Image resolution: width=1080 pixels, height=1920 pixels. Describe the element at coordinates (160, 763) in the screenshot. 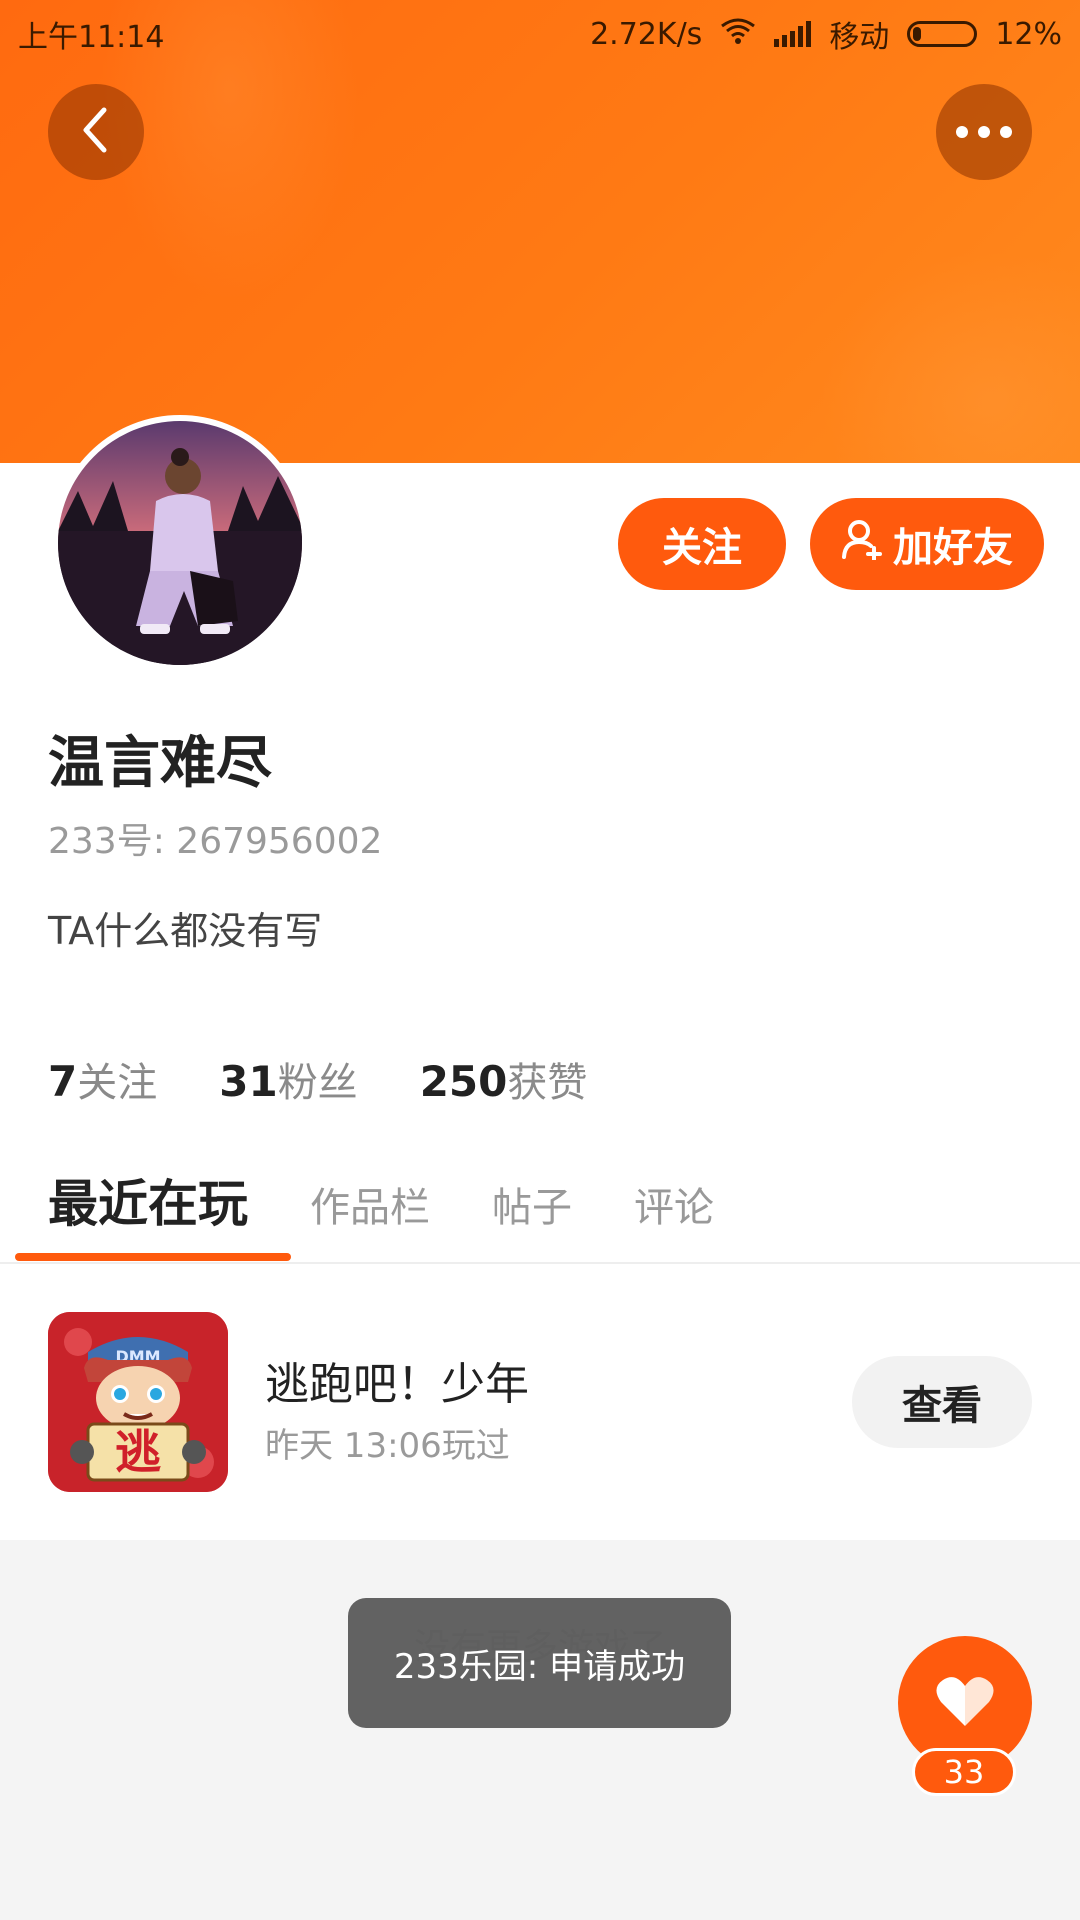

I see `profile-name: 温言难尽` at that location.